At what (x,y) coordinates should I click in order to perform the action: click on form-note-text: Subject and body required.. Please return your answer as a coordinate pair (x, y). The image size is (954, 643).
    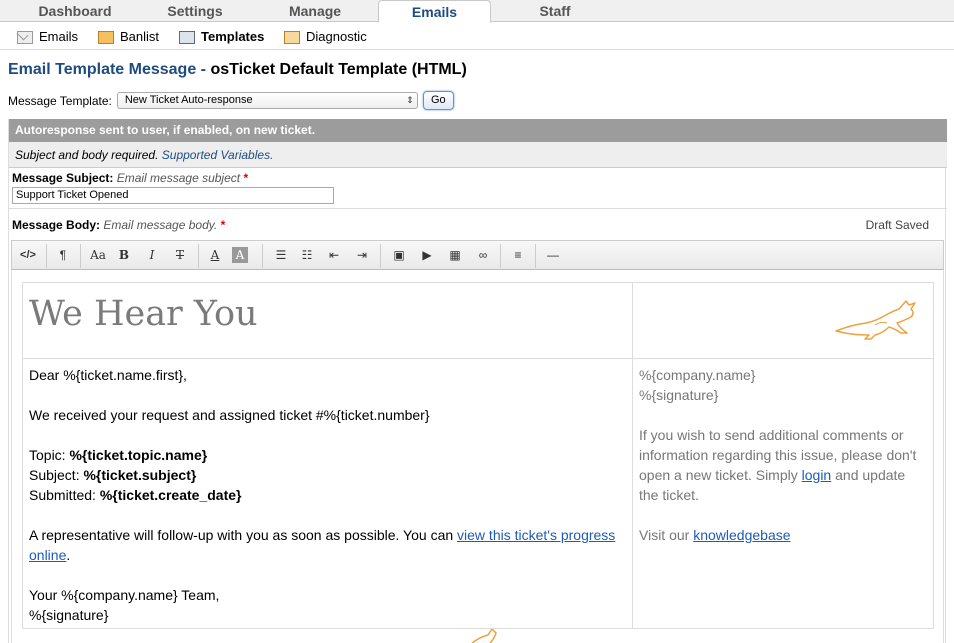
    Looking at the image, I should click on (87, 155).